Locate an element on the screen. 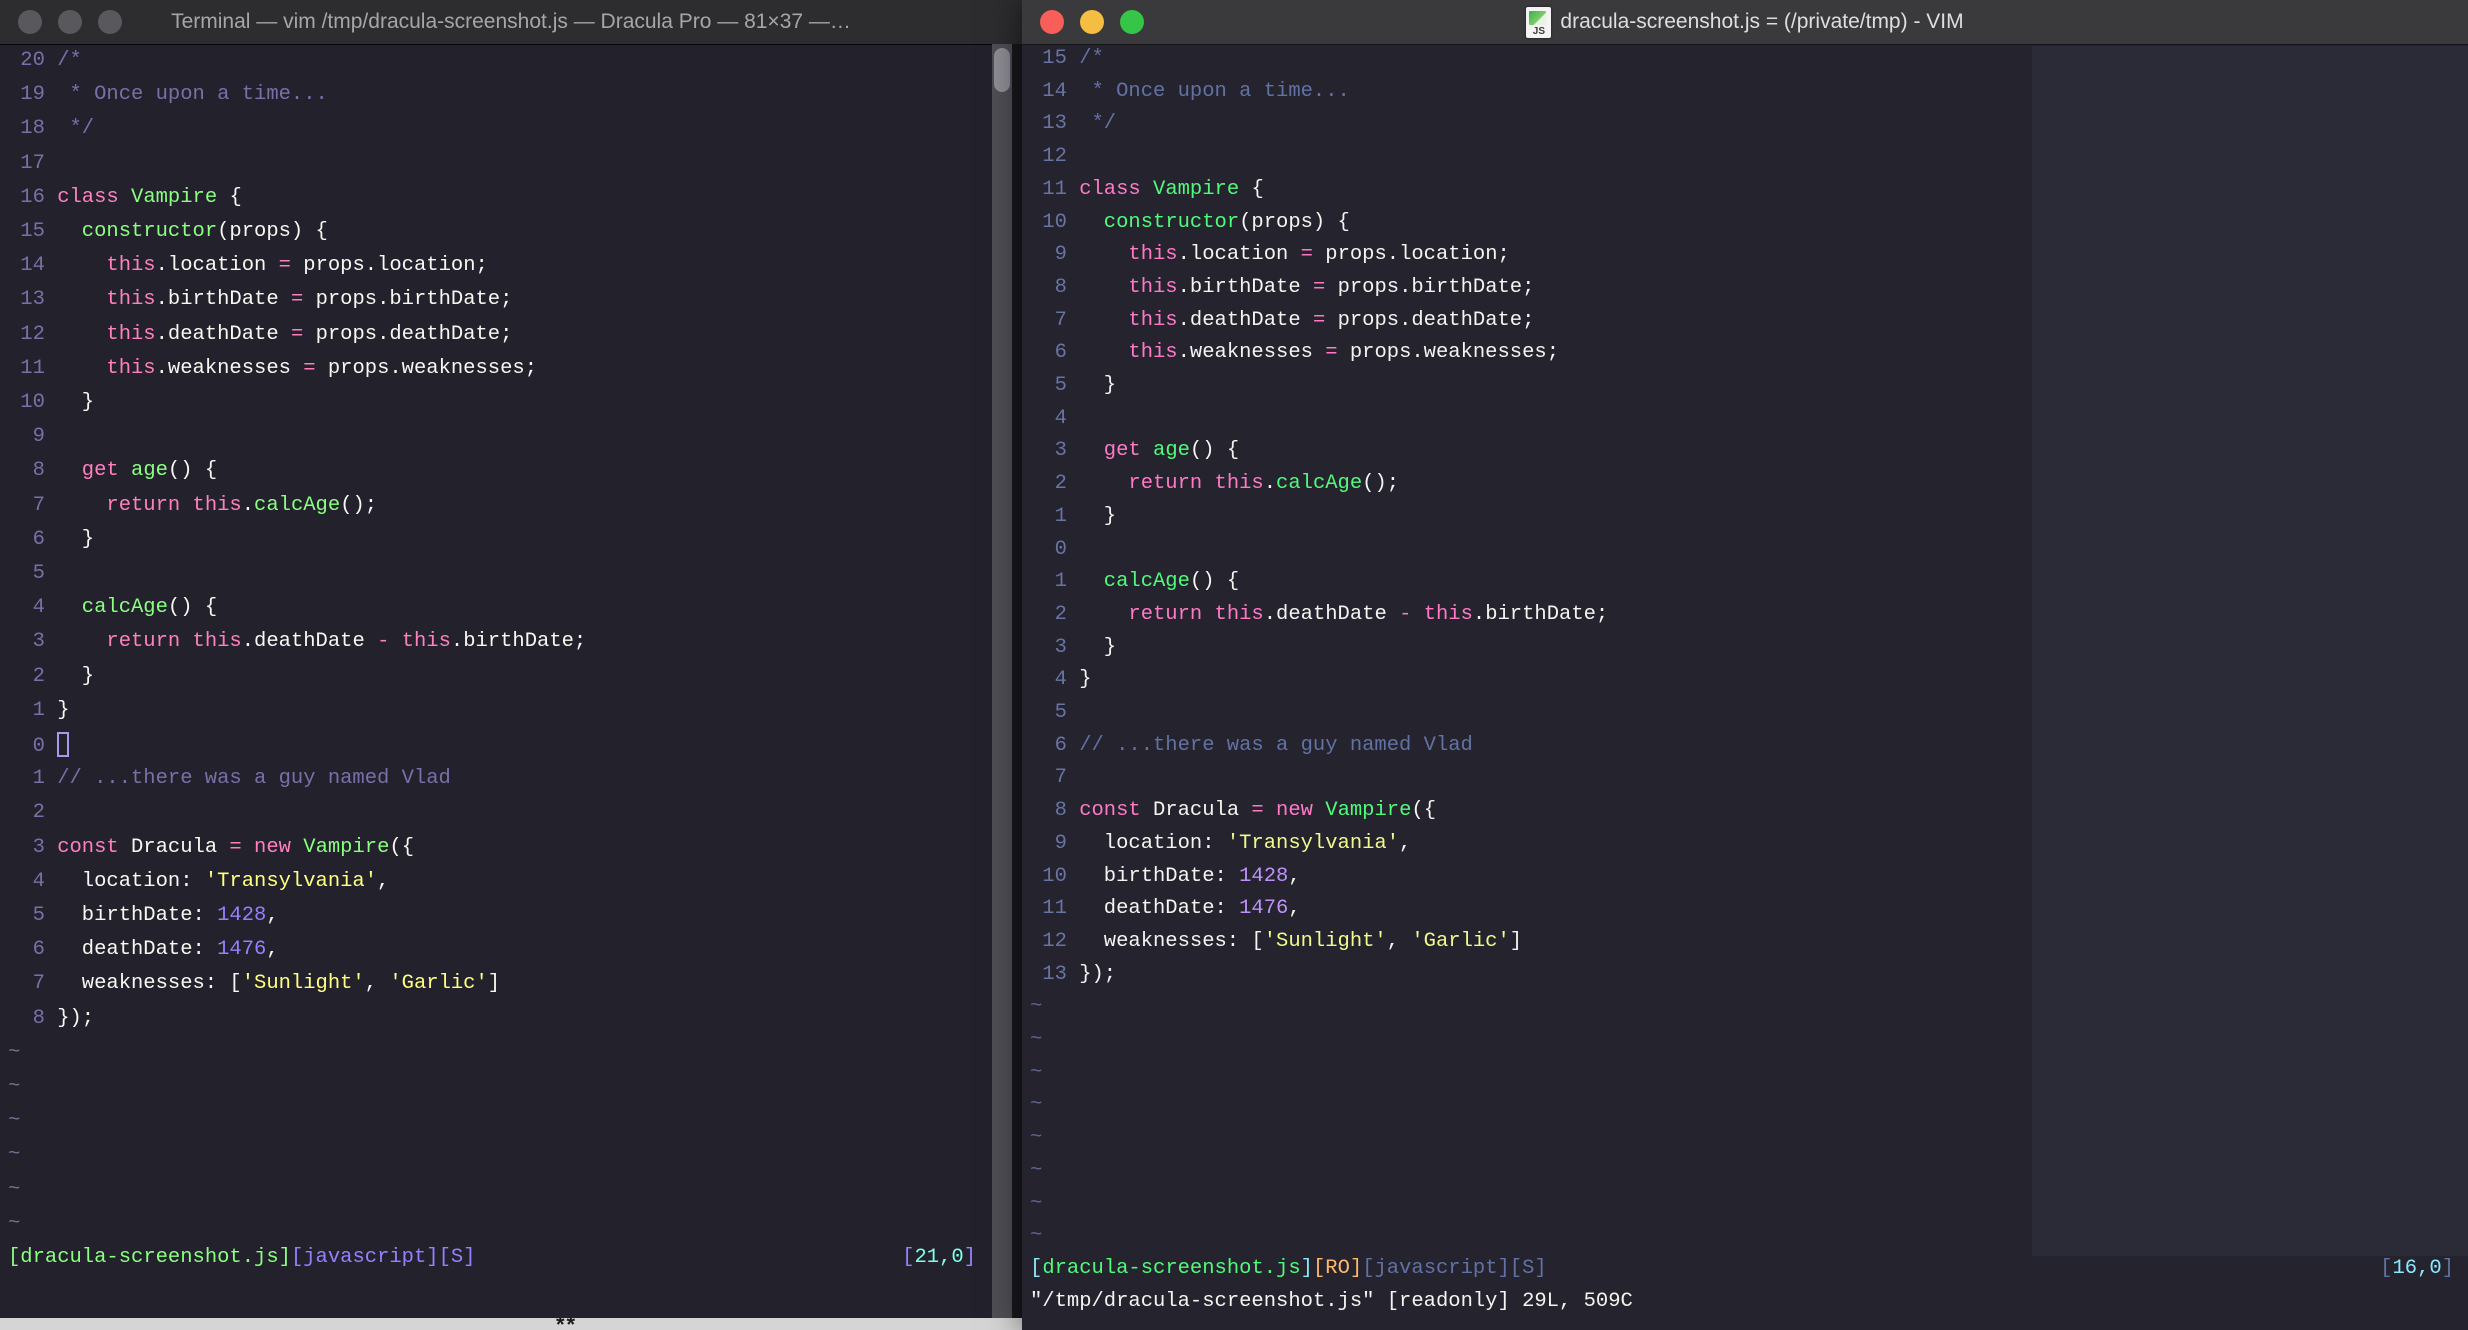 This screenshot has width=2468, height=1330. code-line: 15 constructor(props) { is located at coordinates (495, 232).